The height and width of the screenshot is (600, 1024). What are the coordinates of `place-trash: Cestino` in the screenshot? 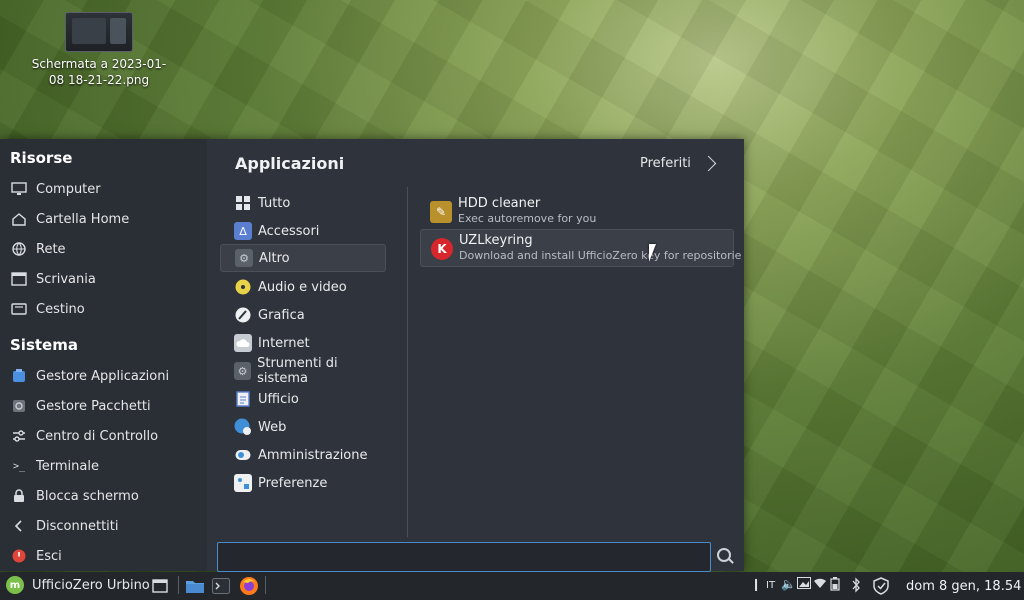 It's located at (105, 309).